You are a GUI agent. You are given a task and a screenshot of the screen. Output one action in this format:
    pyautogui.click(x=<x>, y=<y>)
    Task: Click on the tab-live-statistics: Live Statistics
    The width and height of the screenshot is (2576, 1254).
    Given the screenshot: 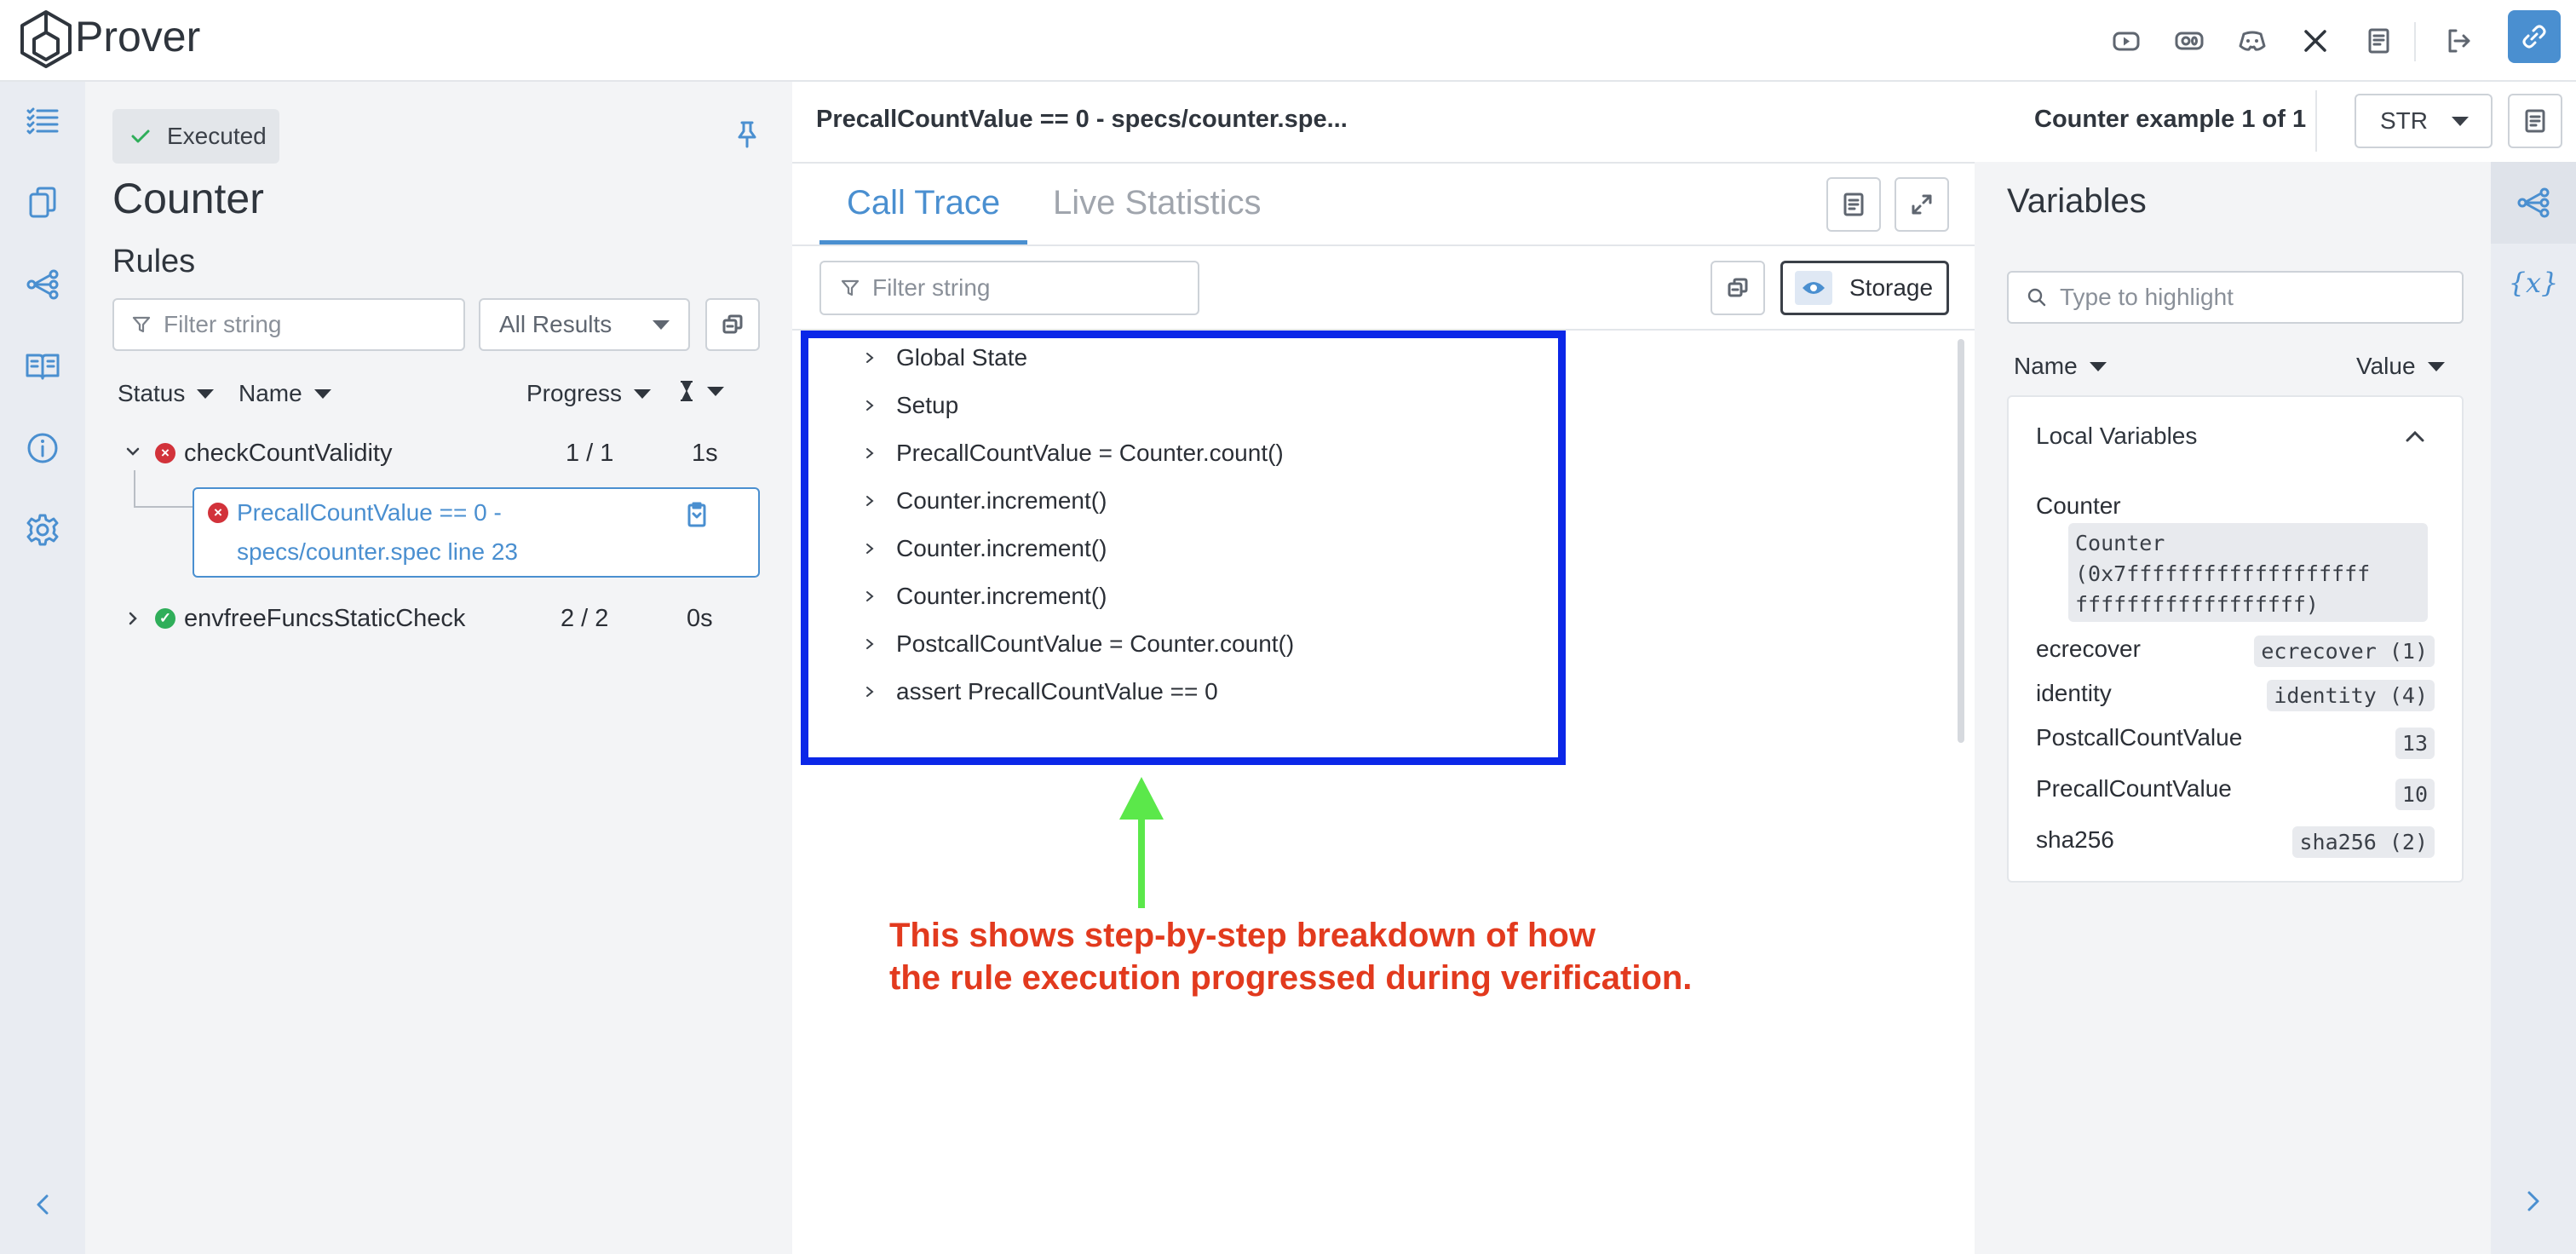 What is the action you would take?
    pyautogui.click(x=1157, y=203)
    